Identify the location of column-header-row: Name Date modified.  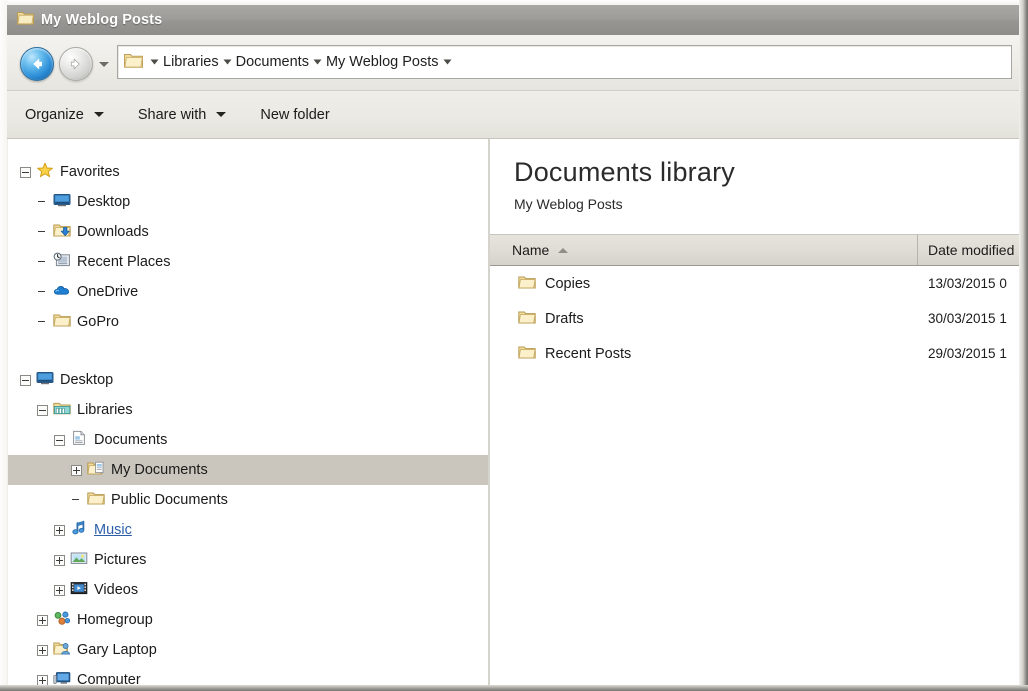
(754, 250).